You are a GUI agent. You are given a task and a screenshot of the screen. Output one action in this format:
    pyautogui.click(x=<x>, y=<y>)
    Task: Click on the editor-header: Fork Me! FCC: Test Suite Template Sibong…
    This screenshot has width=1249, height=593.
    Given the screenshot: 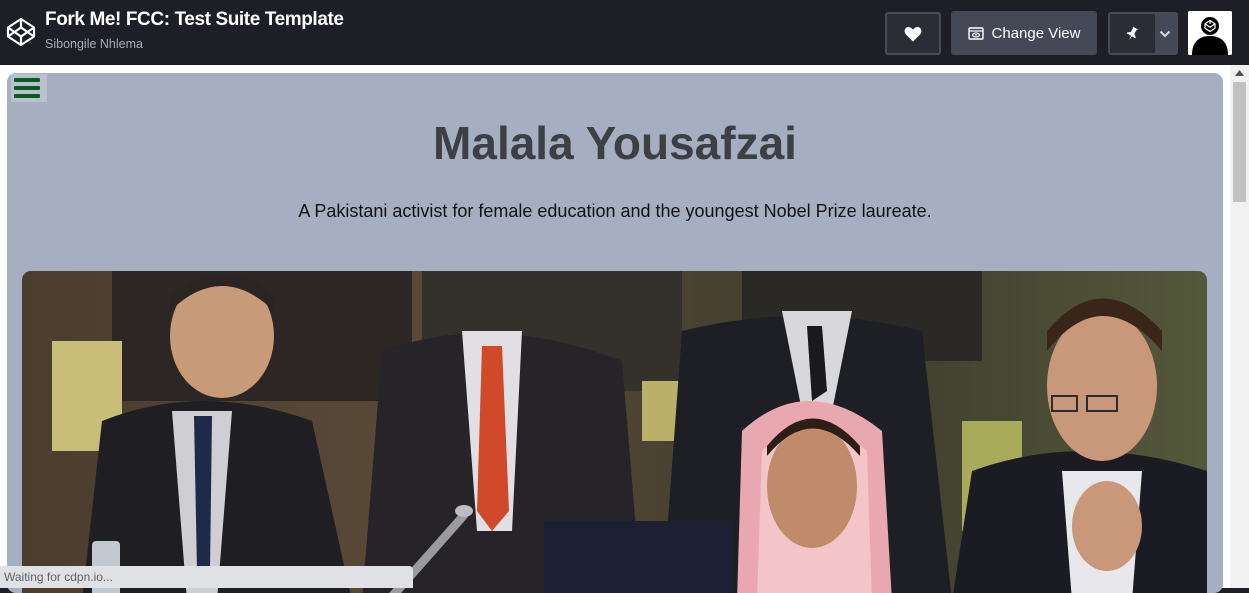 What is the action you would take?
    pyautogui.click(x=624, y=32)
    